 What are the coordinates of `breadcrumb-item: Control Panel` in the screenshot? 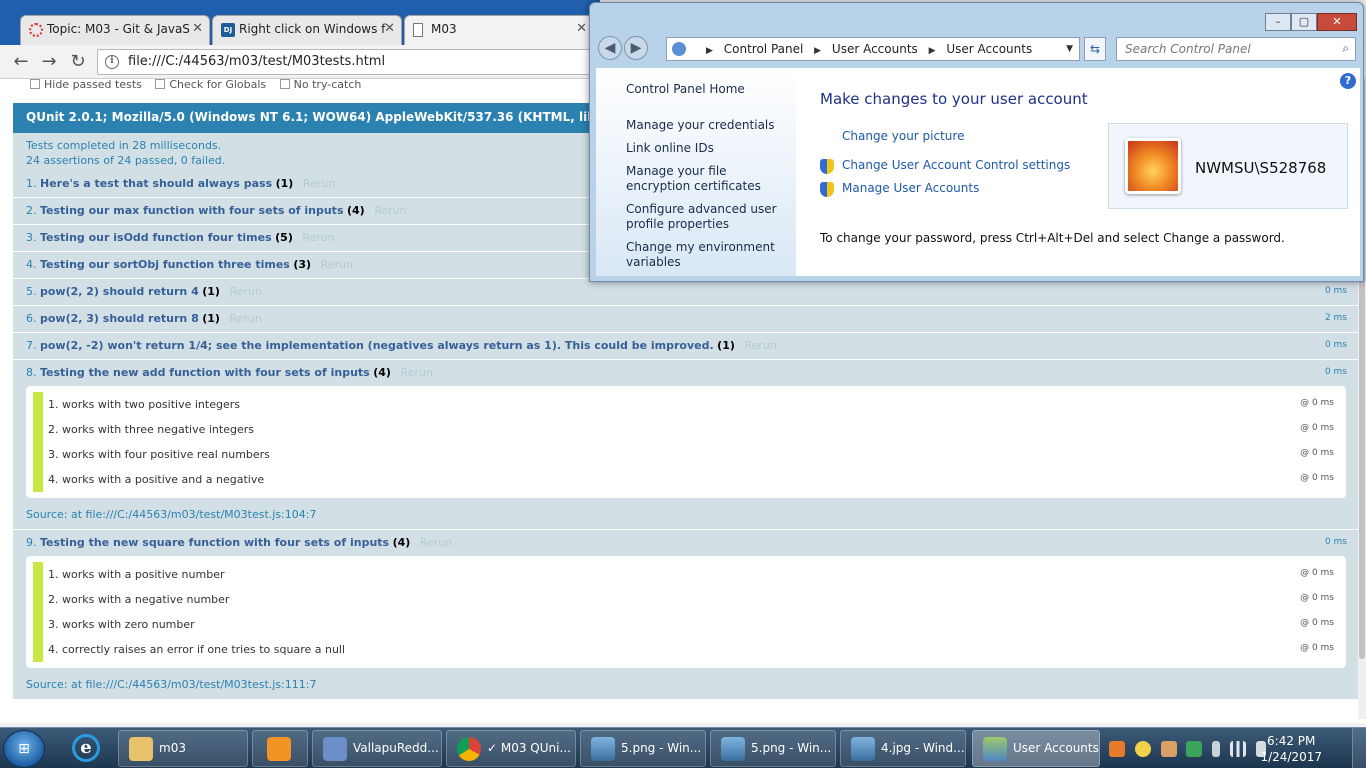 It's located at (764, 49).